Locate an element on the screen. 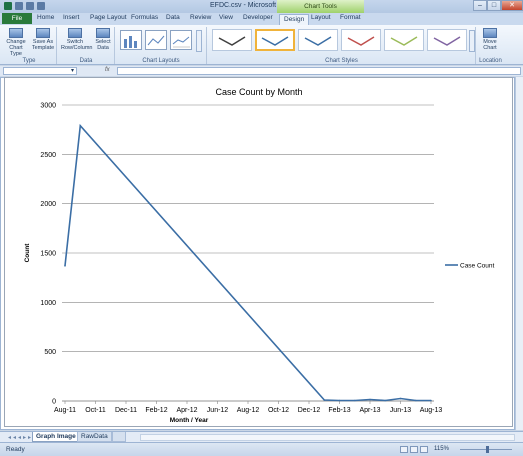 This screenshot has width=523, height=456. tab-developer: Developer is located at coordinates (258, 17).